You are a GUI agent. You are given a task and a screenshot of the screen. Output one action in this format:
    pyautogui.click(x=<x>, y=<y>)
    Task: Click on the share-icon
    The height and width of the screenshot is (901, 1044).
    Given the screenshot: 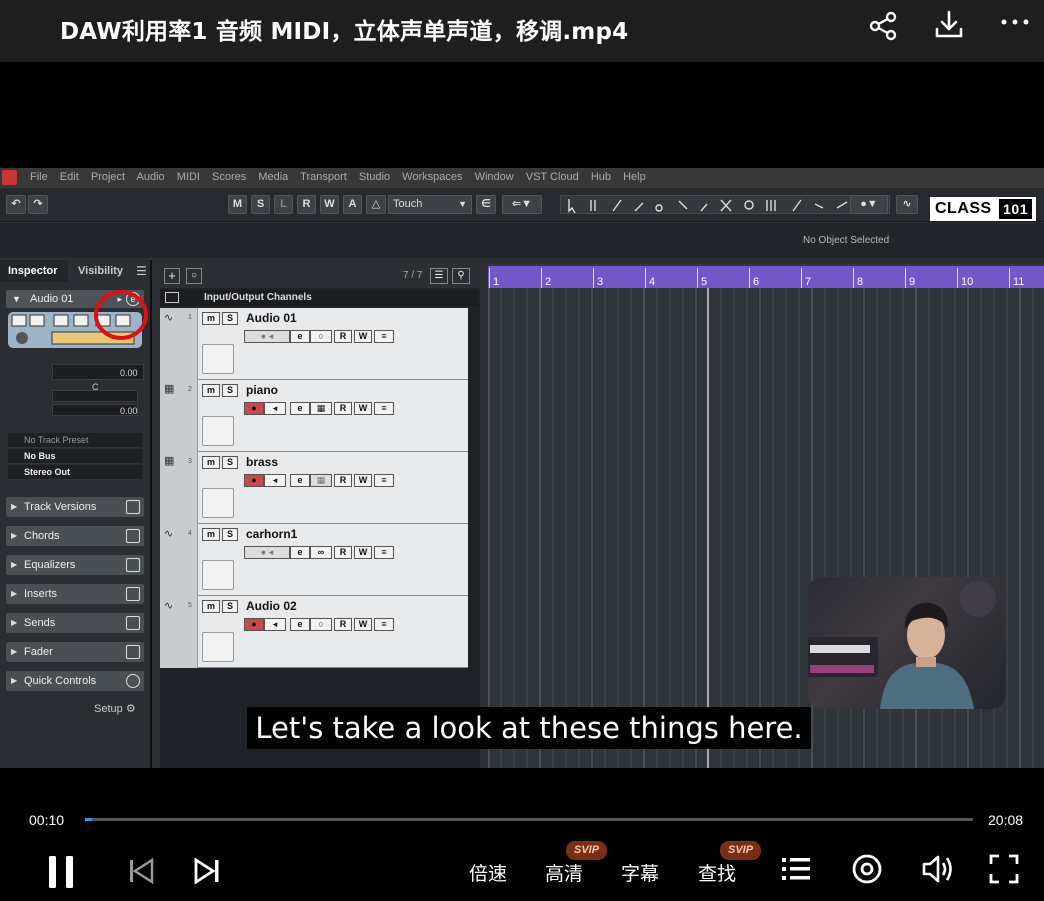 What is the action you would take?
    pyautogui.click(x=883, y=25)
    